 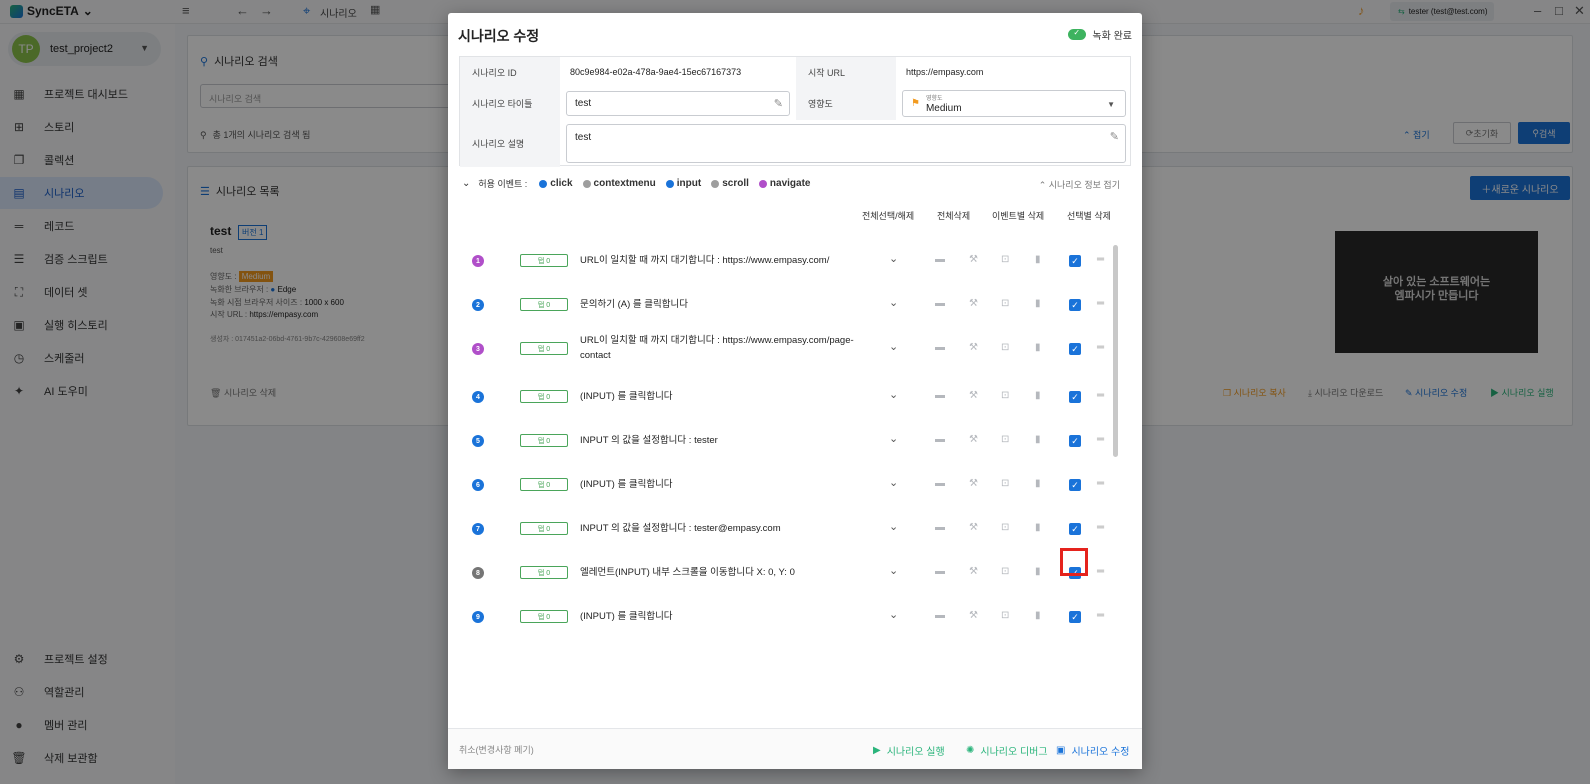 What do you see at coordinates (510, 72) in the screenshot?
I see `id-label: 시나리오 ID` at bounding box center [510, 72].